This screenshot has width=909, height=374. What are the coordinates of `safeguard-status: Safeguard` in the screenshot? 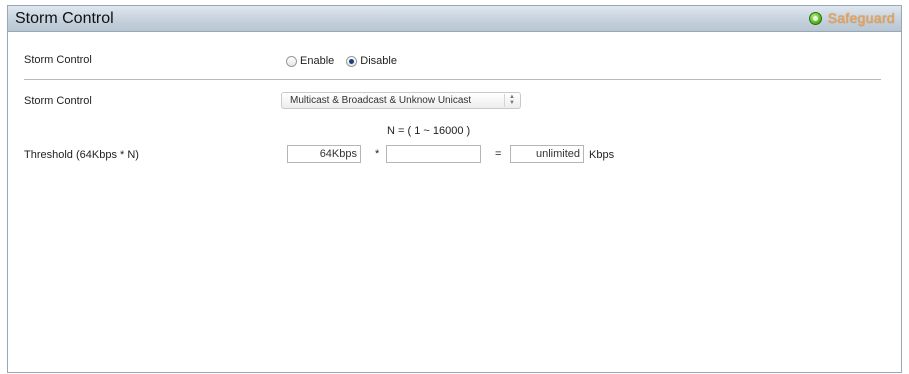 It's located at (851, 18).